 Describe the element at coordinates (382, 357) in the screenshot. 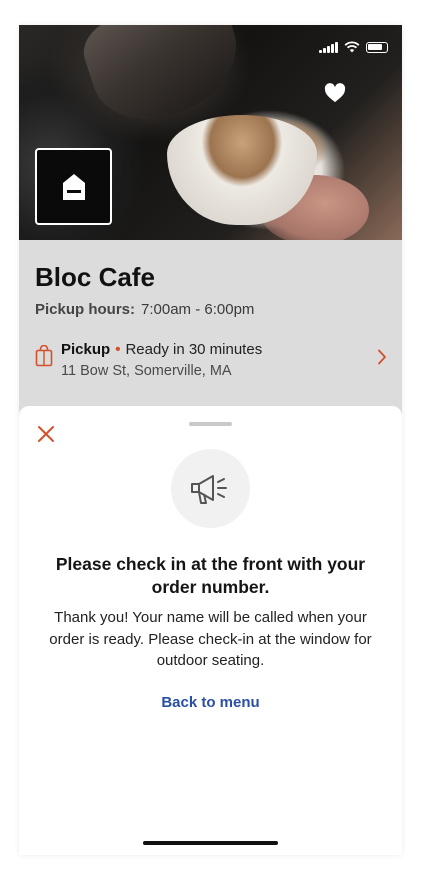

I see `chevron-right-icon` at that location.